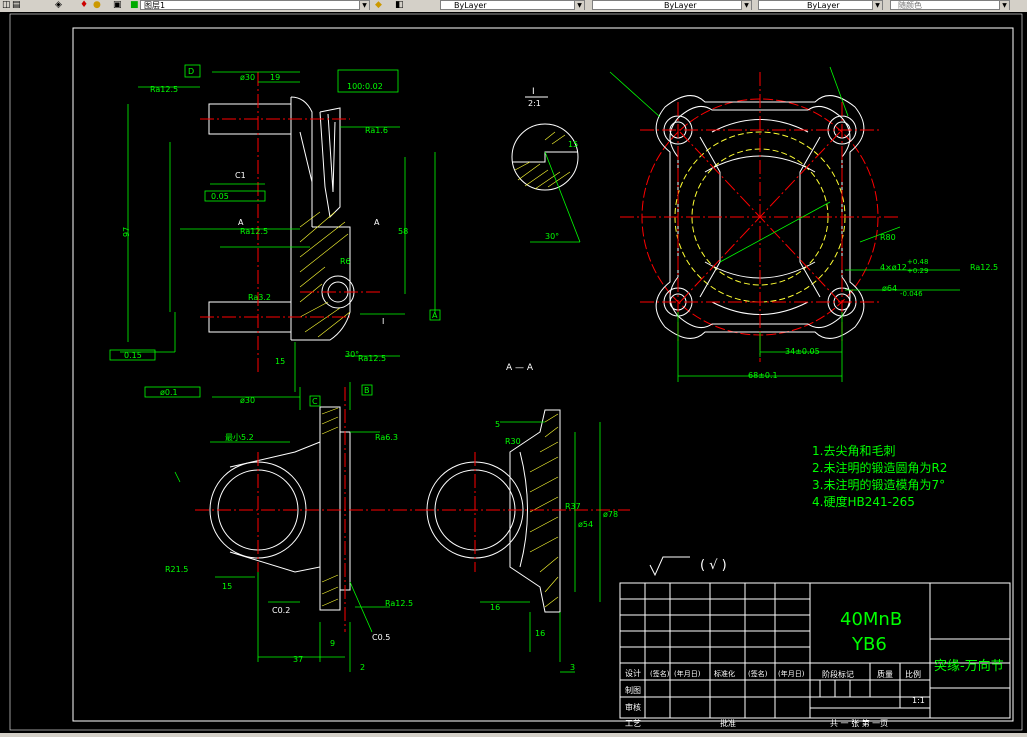  Describe the element at coordinates (573, 506) in the screenshot. I see `svg-text: R37` at that location.